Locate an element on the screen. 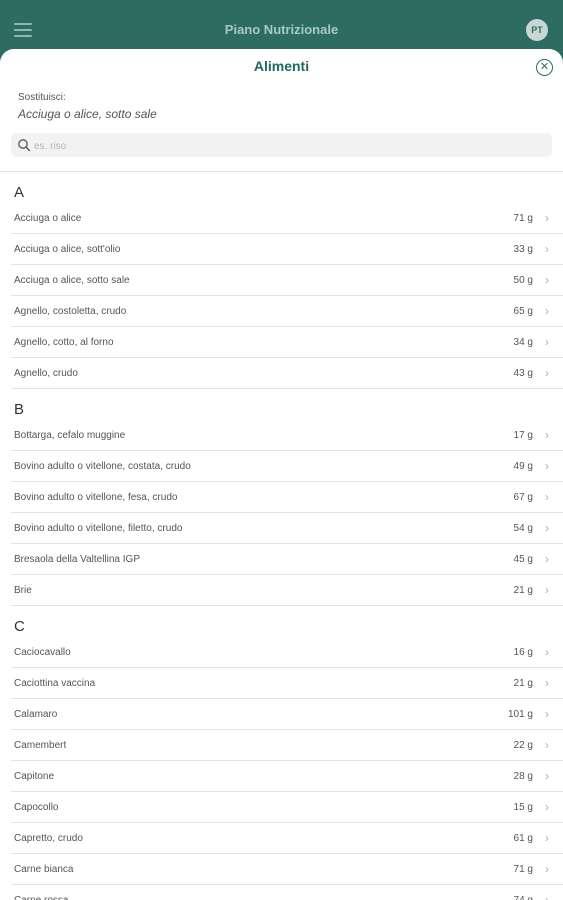  food-name: Agnello, costoletta, crudo is located at coordinates (70, 311).